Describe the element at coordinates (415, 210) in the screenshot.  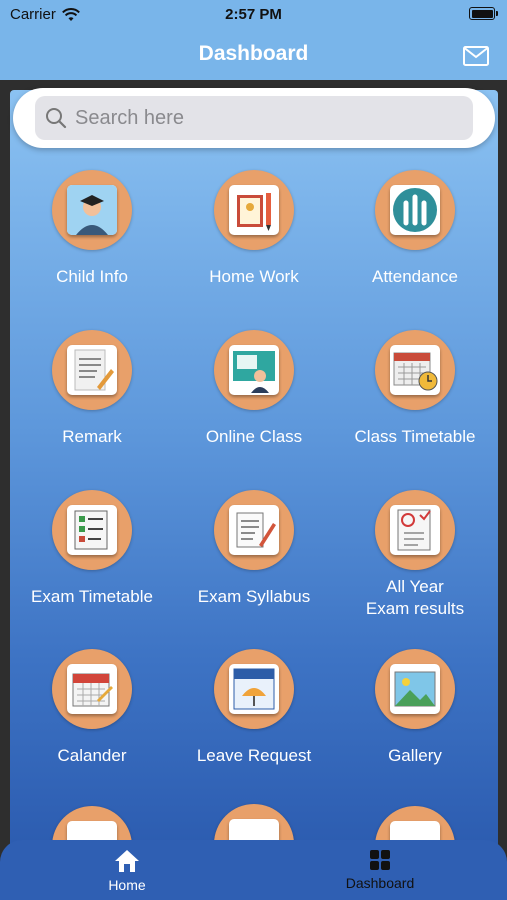
I see `raised-hands-icon` at that location.